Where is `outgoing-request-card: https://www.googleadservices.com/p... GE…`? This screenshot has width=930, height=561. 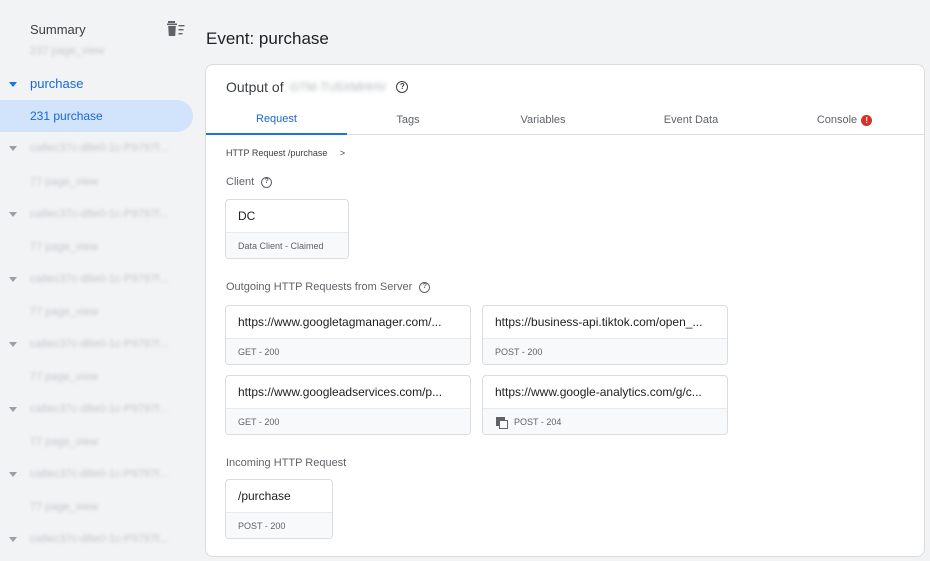 outgoing-request-card: https://www.googleadservices.com/p... GE… is located at coordinates (348, 405).